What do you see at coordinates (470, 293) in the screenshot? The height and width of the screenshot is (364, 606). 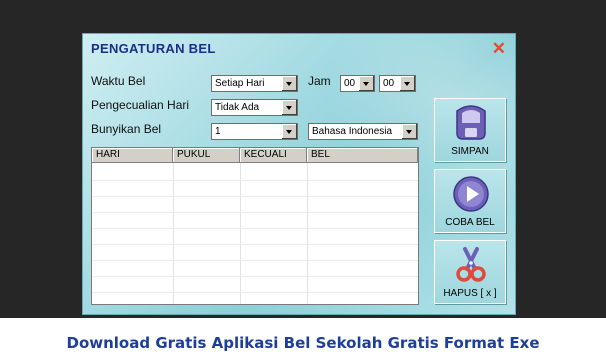 I see `hapus-label: HAPUS [ x ]` at bounding box center [470, 293].